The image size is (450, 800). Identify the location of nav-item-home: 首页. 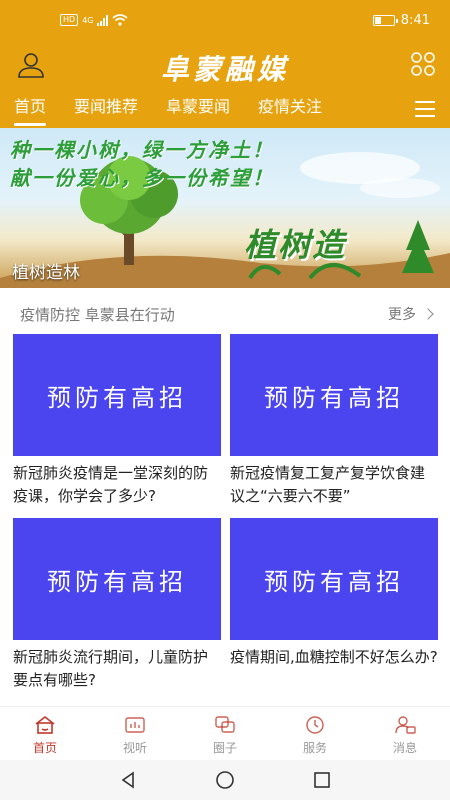
(45, 733).